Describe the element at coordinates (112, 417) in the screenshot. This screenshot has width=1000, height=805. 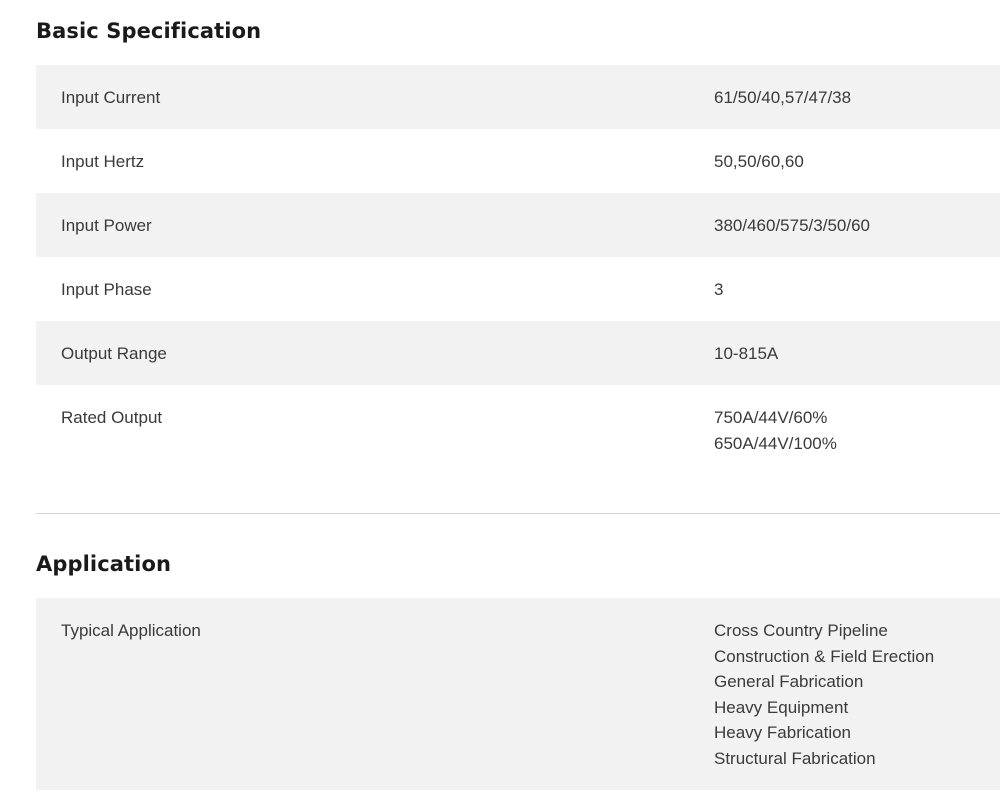
I see `spec-label: Rated Output` at that location.